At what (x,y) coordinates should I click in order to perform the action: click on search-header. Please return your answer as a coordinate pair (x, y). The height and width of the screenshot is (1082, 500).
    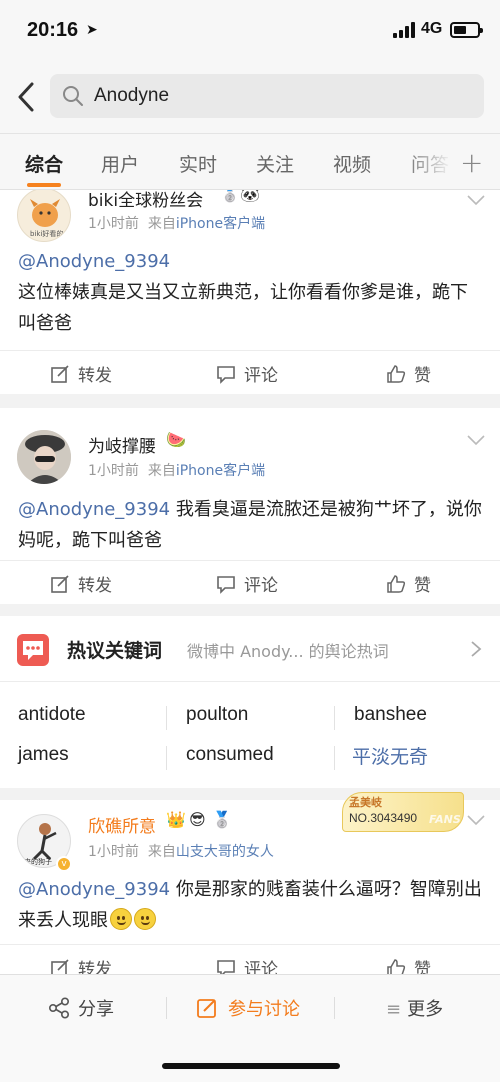
    Looking at the image, I should click on (250, 98).